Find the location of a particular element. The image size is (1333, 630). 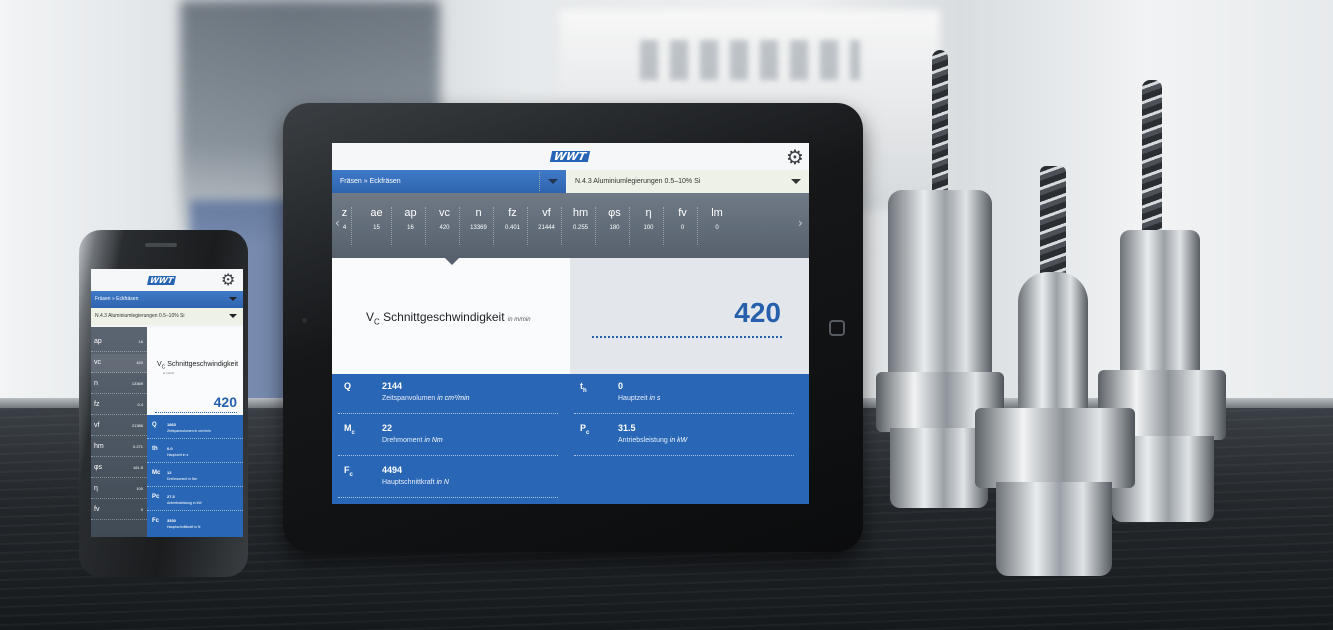

param-row: vf 21386 is located at coordinates (119, 426).